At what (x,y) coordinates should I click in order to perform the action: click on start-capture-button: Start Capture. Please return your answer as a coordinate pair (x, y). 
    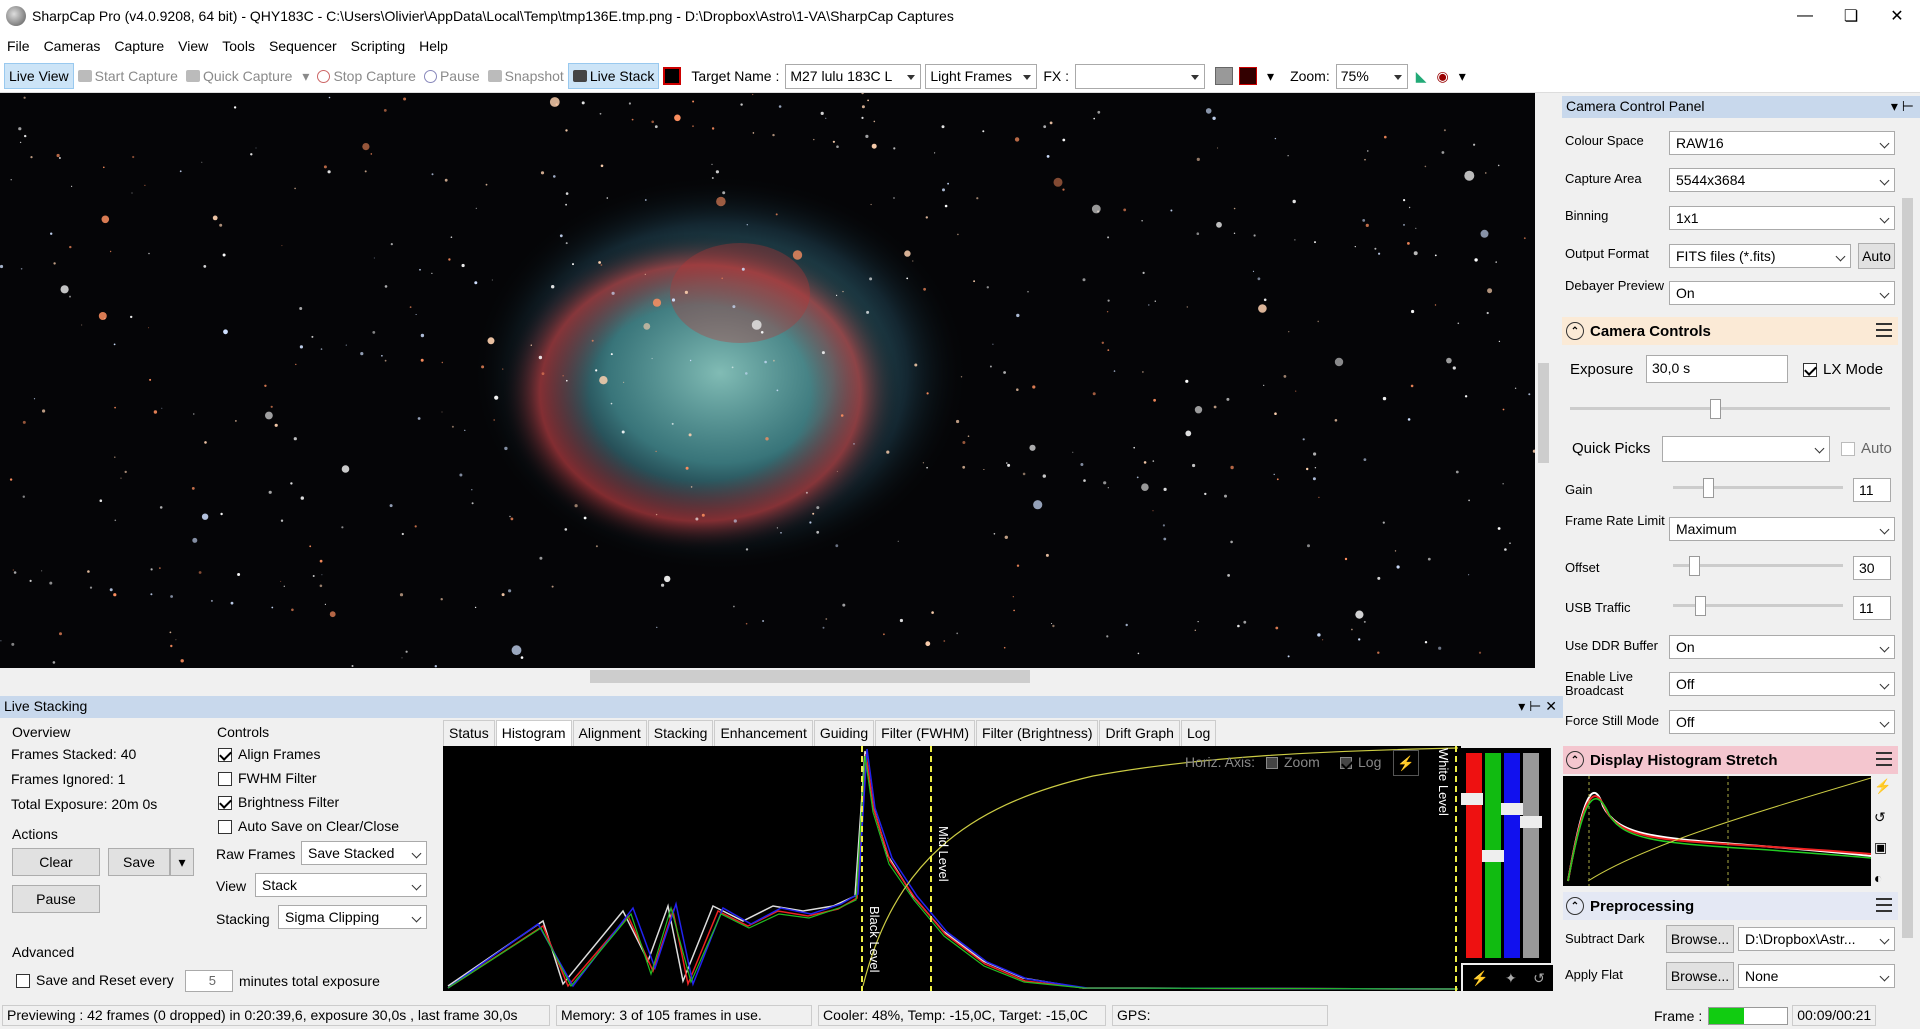
    Looking at the image, I should click on (128, 76).